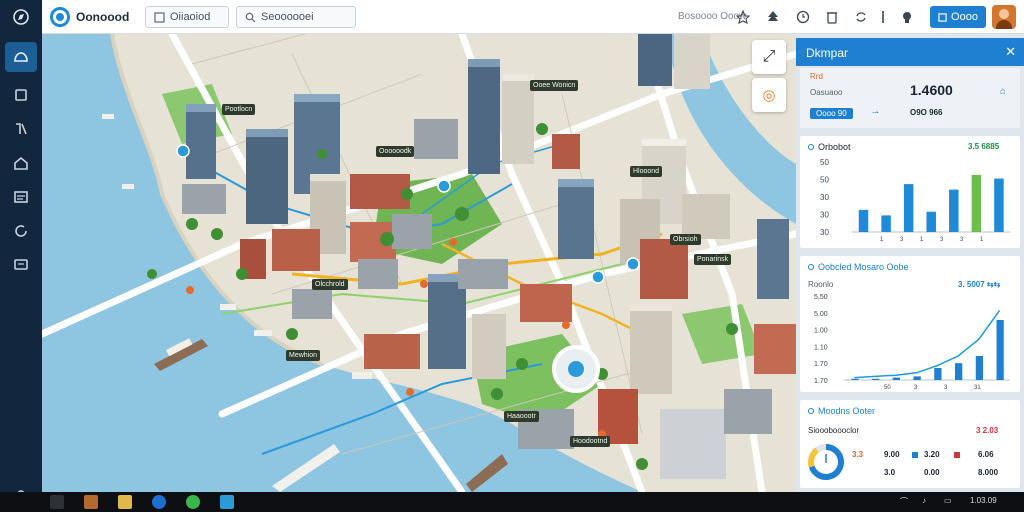  I want to click on map-label: Mewhion, so click(303, 355).